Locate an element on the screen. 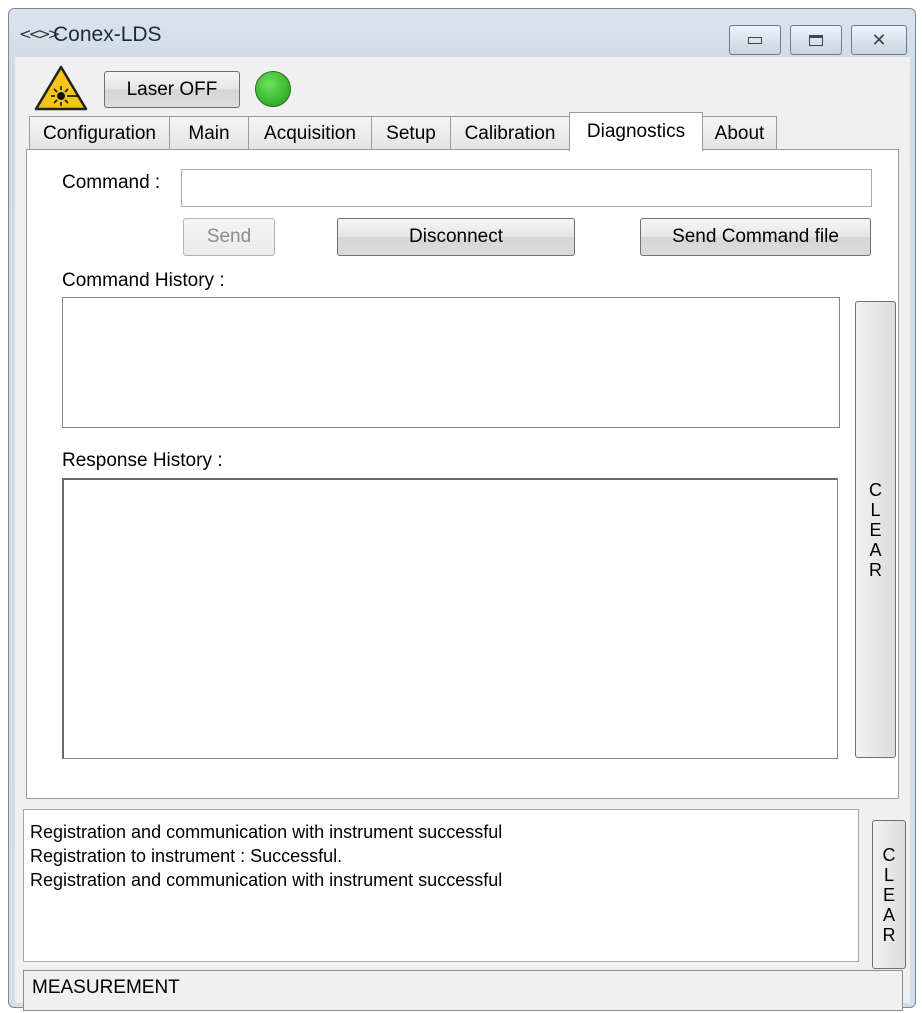 The width and height of the screenshot is (922, 1013). window-title: Conex-LDS is located at coordinates (107, 34).